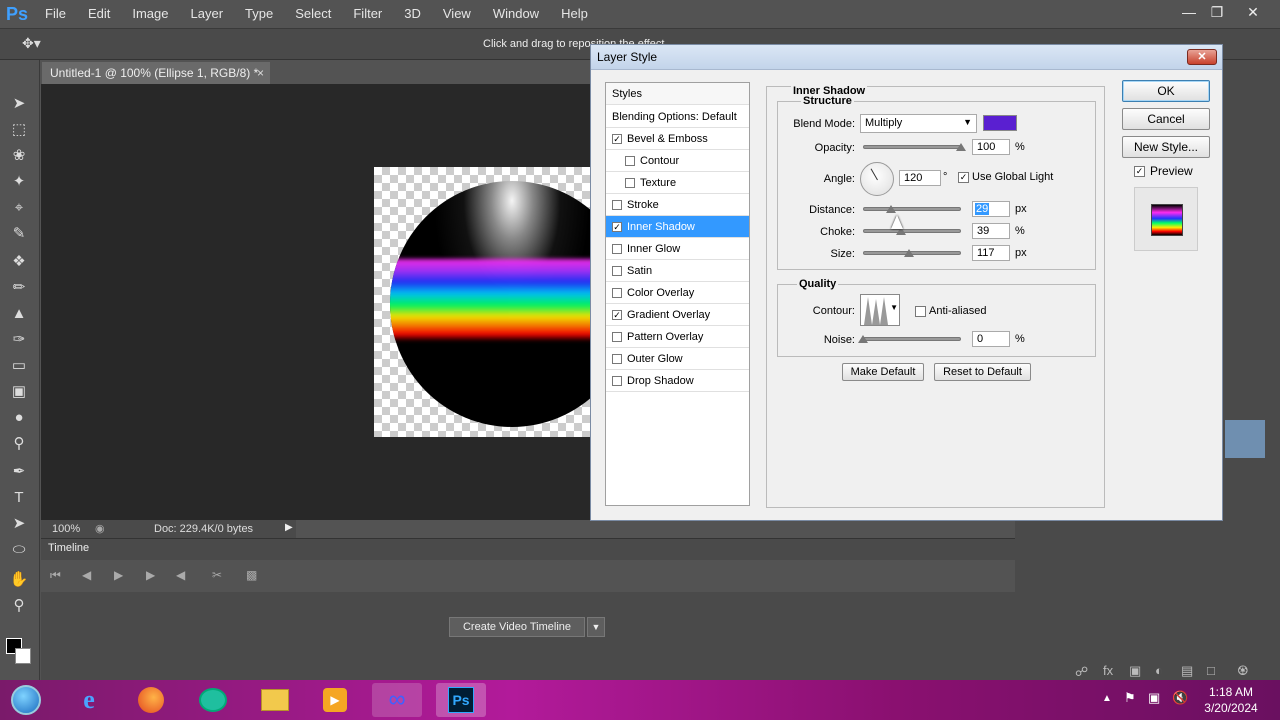 The height and width of the screenshot is (720, 1280). Describe the element at coordinates (313, 14) in the screenshot. I see `menu-select: Select` at that location.